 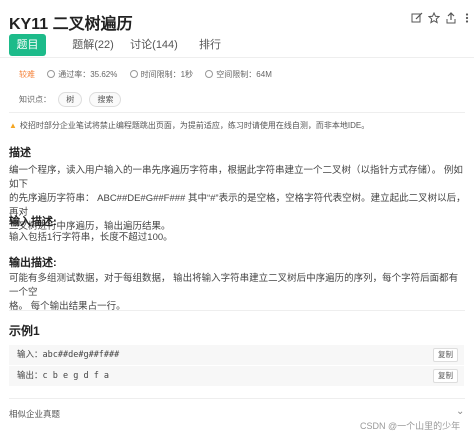 I want to click on chevron-down-icon: ⌄, so click(x=460, y=411).